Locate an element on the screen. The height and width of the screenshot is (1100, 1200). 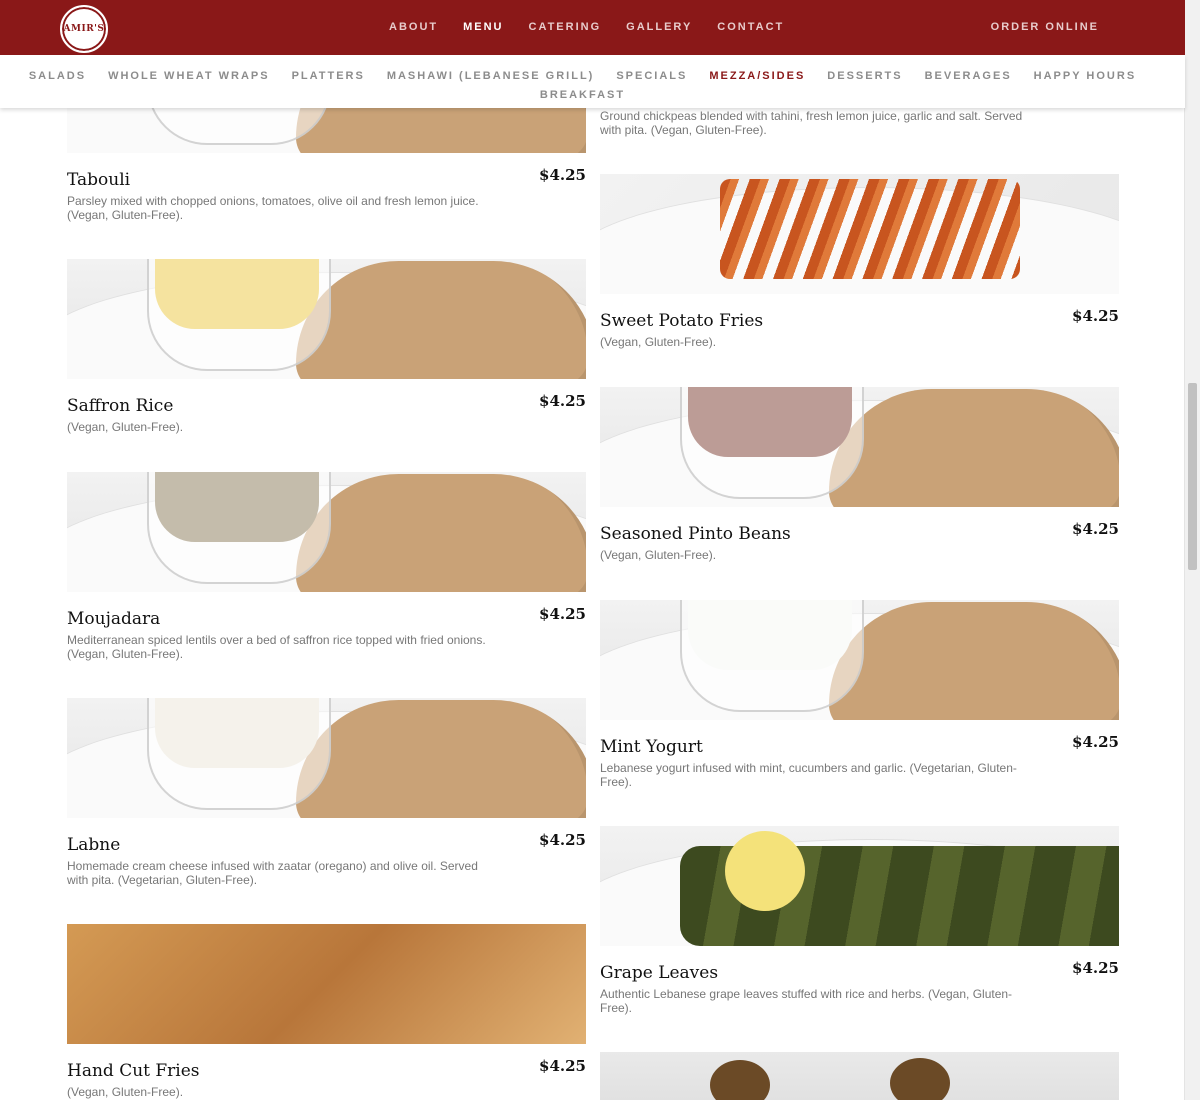
labne-photo is located at coordinates (326, 758).